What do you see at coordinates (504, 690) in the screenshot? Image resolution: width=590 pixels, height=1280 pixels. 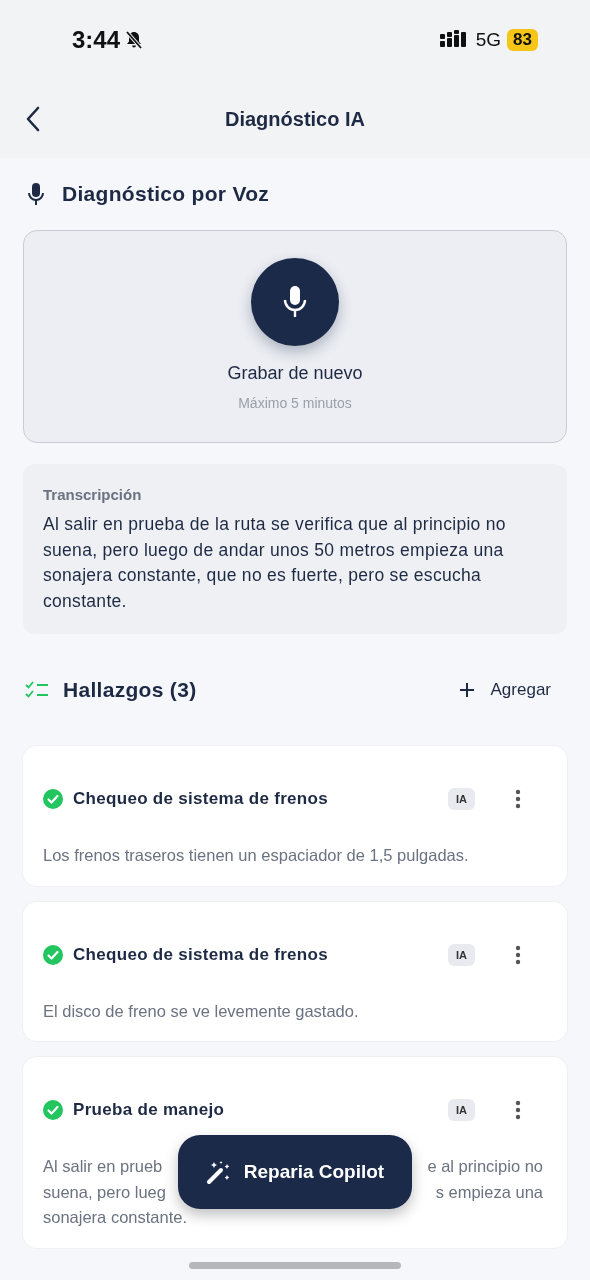 I see `add-button: Agregar` at bounding box center [504, 690].